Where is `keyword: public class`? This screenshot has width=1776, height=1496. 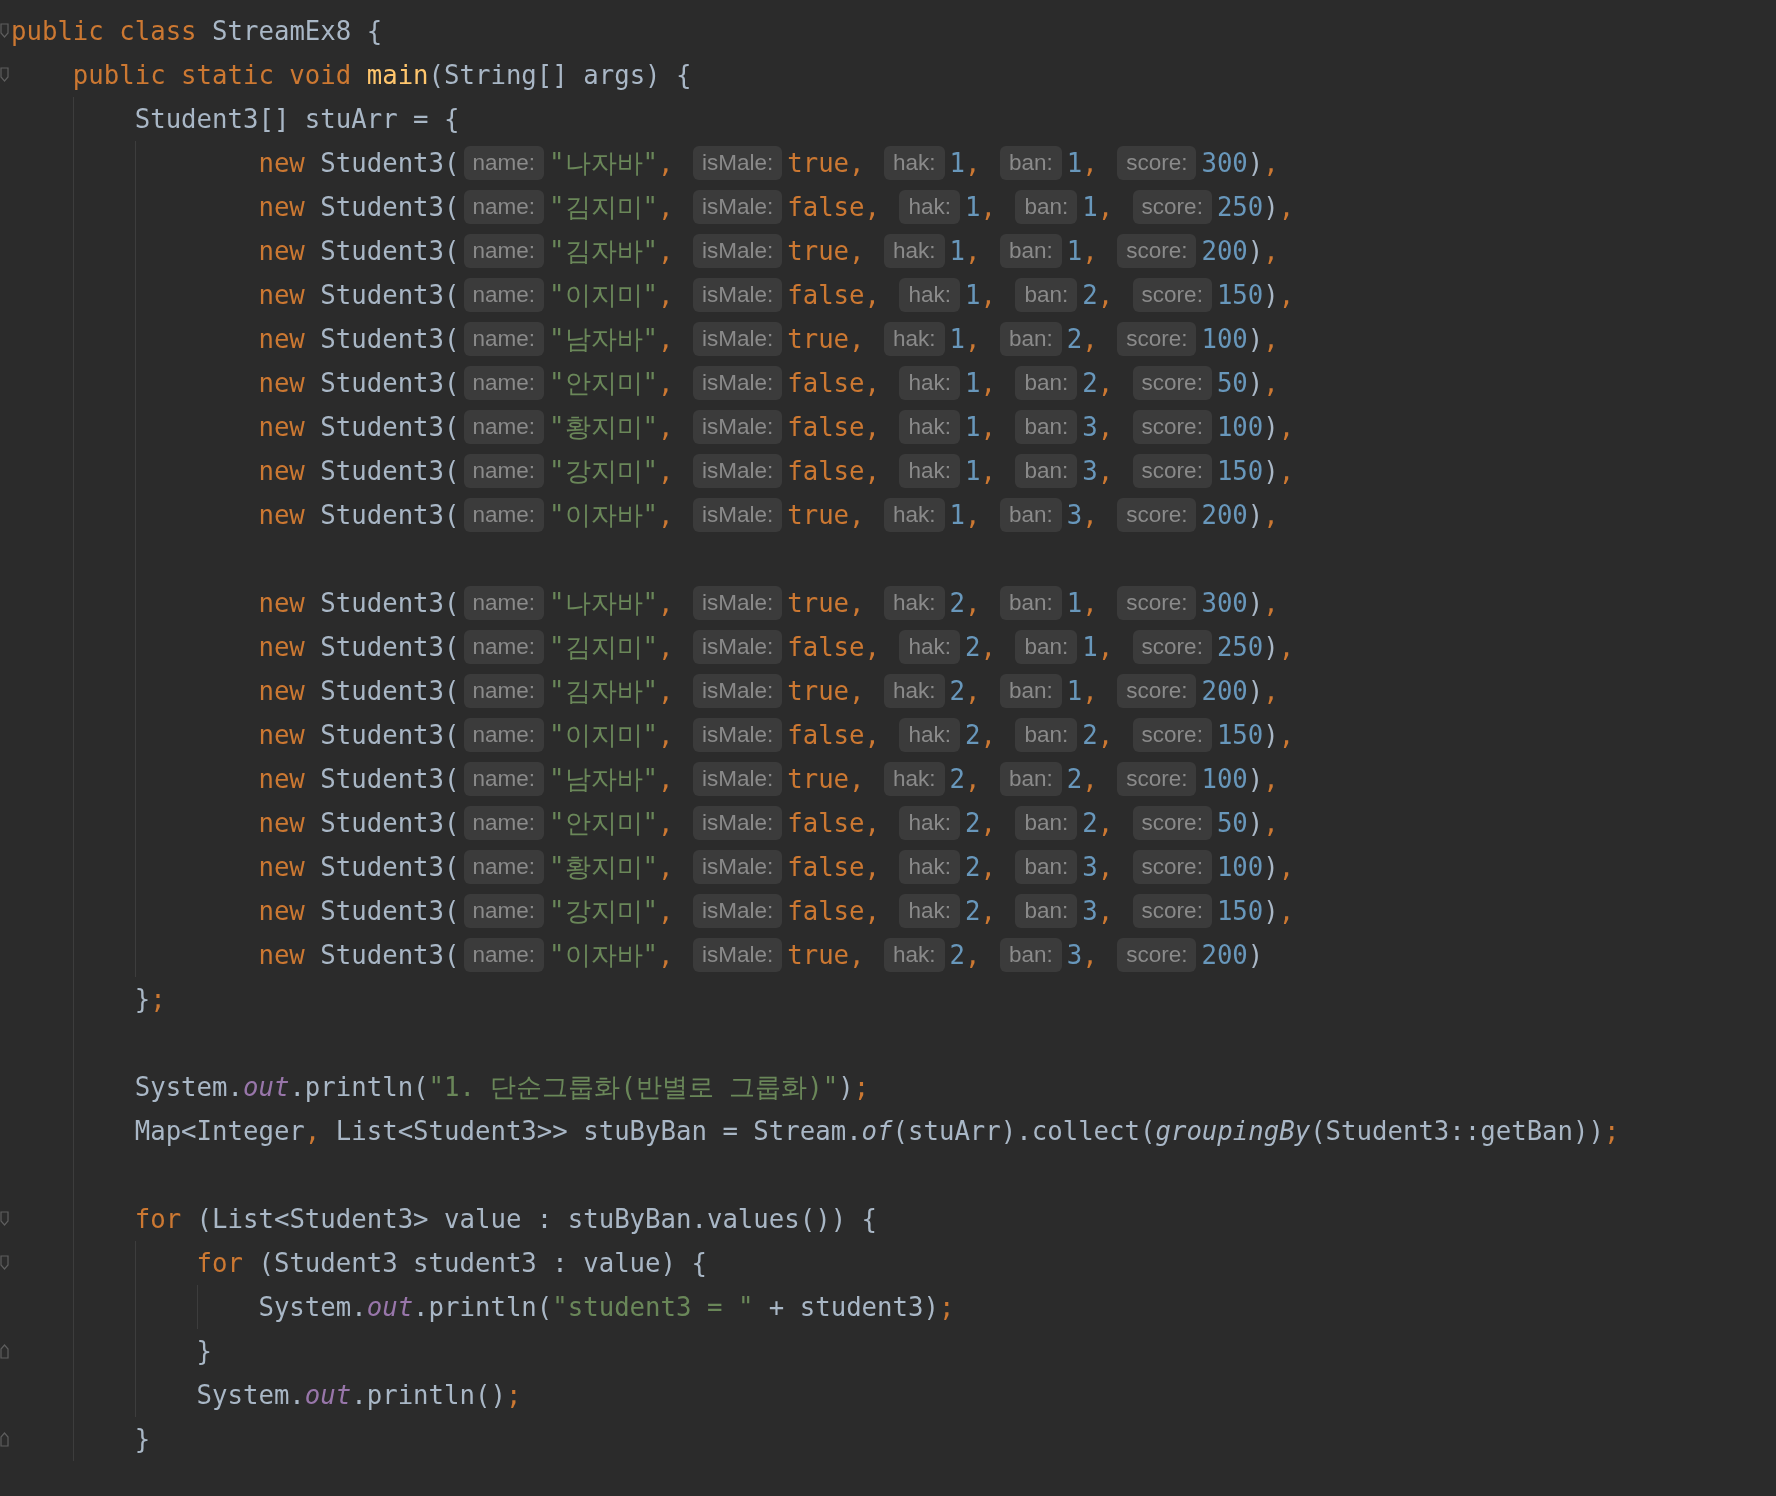 keyword: public class is located at coordinates (104, 31).